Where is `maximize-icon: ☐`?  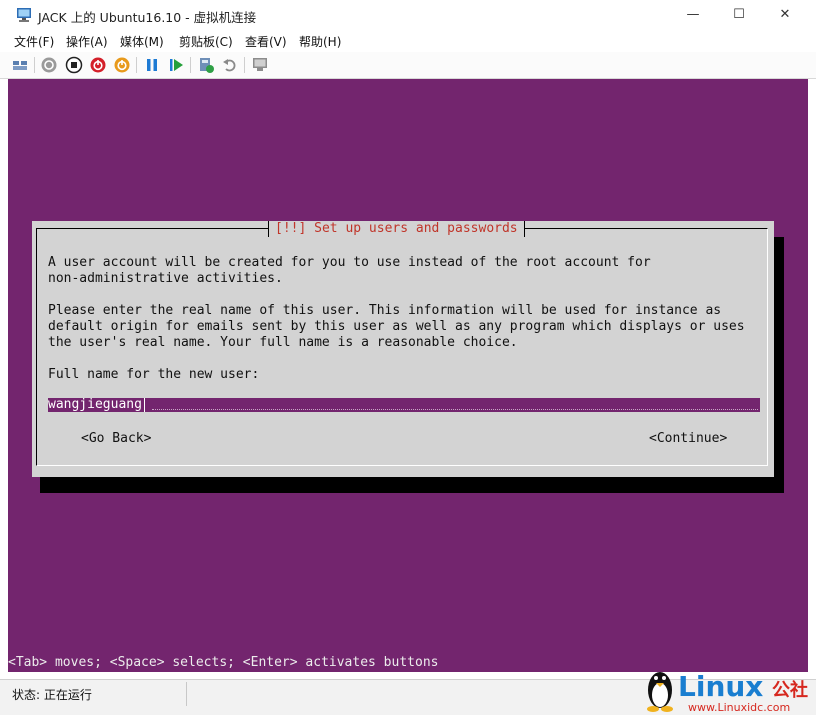
maximize-icon: ☐ is located at coordinates (739, 14).